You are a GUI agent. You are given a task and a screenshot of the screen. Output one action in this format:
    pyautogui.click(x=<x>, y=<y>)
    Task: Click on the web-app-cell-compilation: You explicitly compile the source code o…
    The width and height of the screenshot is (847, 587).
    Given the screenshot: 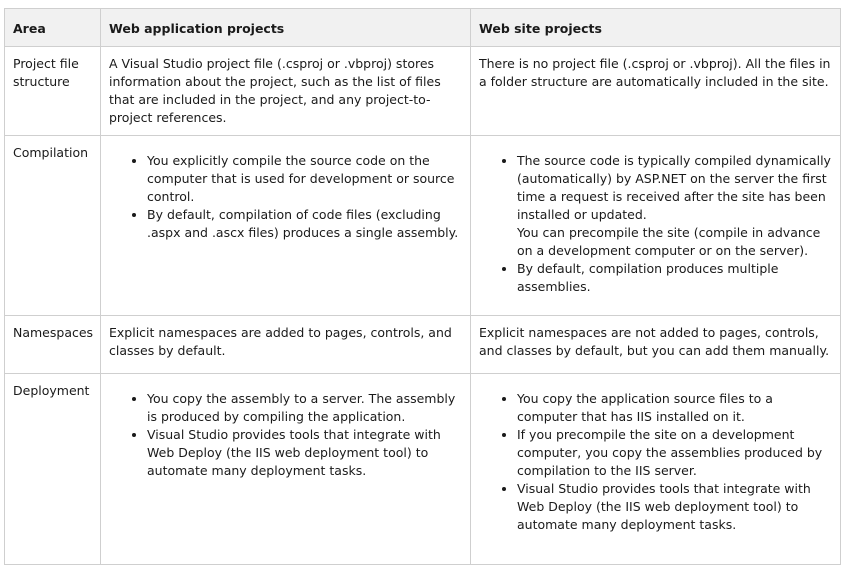 What is the action you would take?
    pyautogui.click(x=285, y=225)
    